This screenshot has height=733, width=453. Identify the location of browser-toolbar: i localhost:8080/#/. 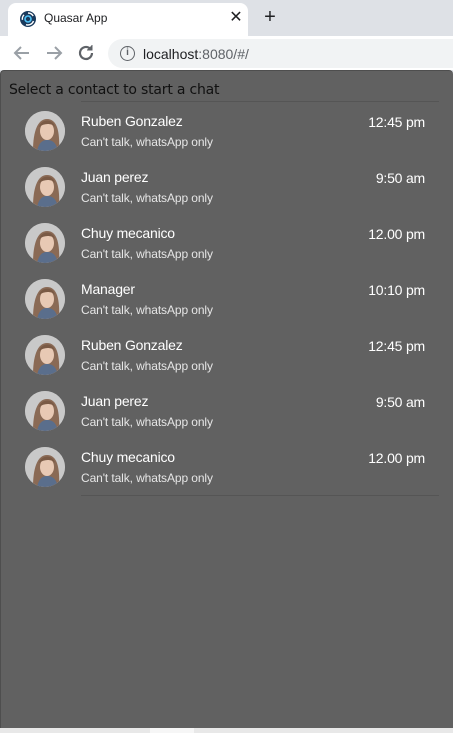
(226, 53).